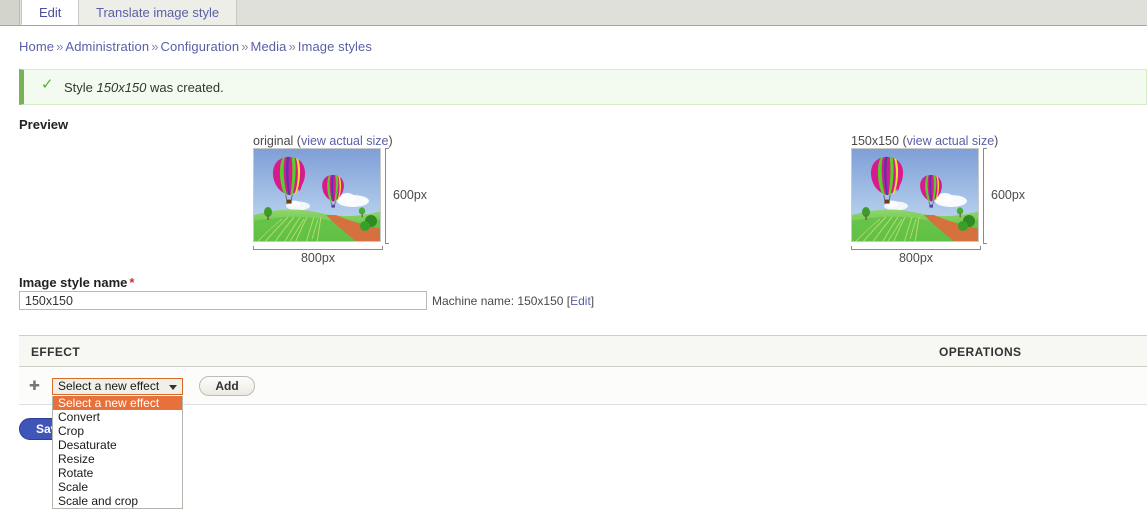 Image resolution: width=1147 pixels, height=513 pixels. I want to click on dropdown-option-convert: Convert, so click(117, 417).